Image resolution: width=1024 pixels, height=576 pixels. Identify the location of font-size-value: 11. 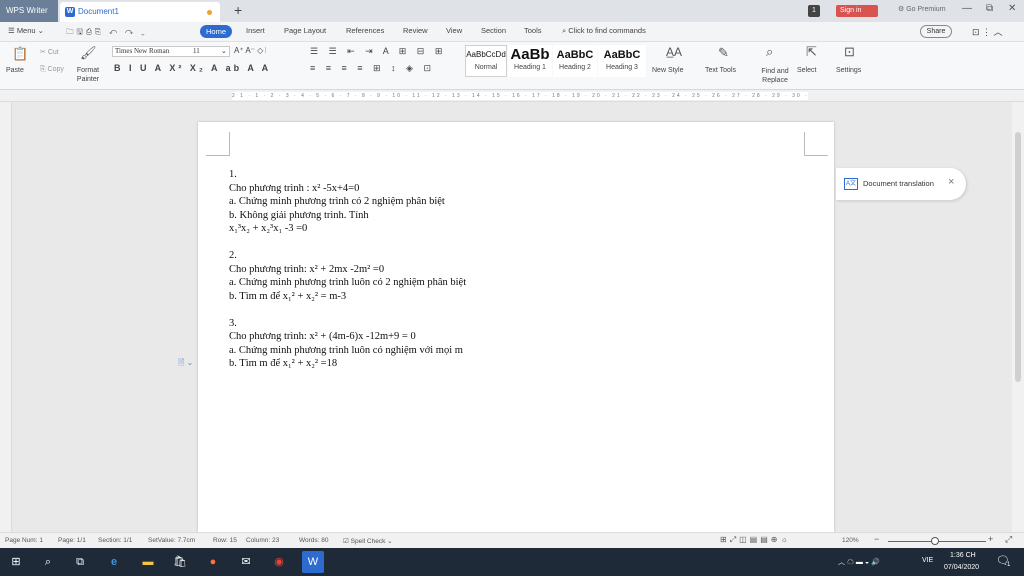
(196, 51).